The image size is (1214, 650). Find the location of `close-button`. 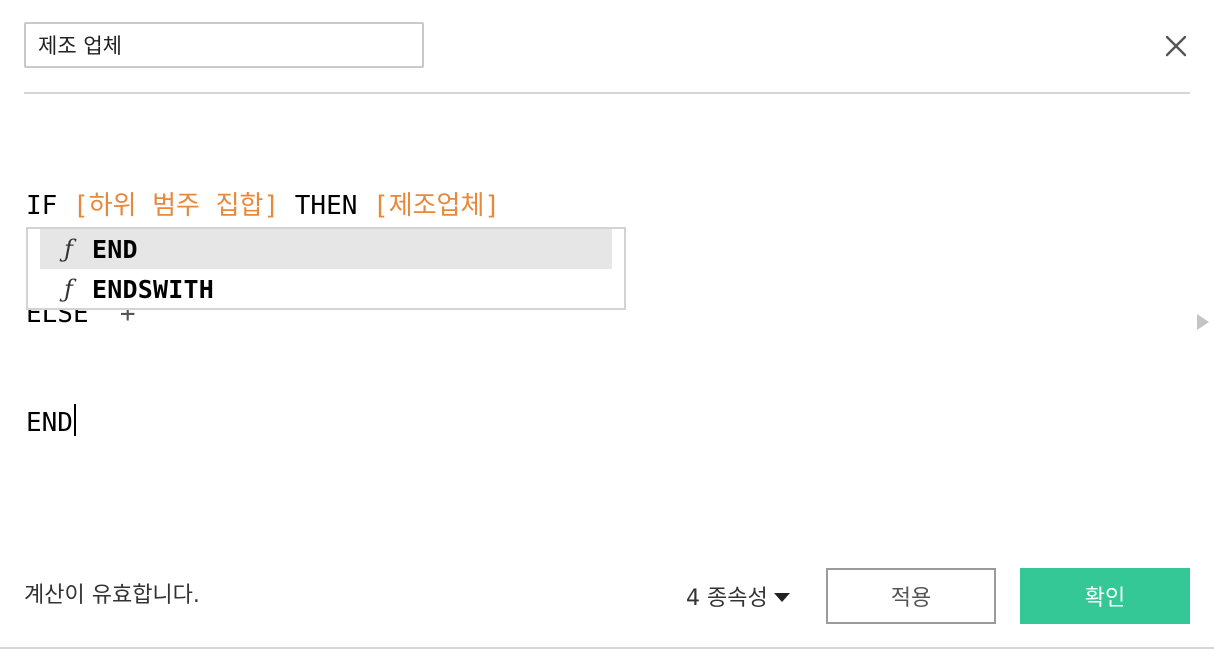

close-button is located at coordinates (1176, 46).